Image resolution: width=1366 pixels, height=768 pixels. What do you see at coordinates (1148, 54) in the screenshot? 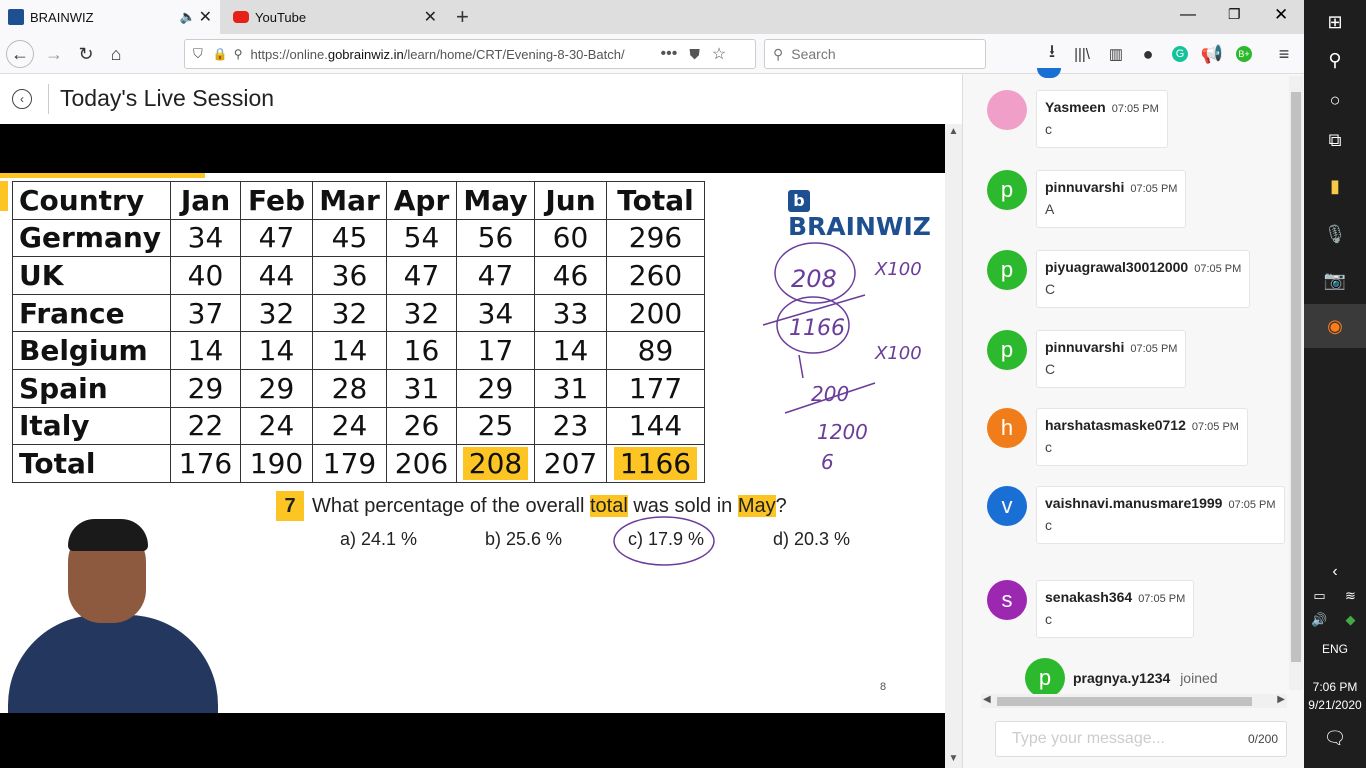
I see `account-icon: ●` at bounding box center [1148, 54].